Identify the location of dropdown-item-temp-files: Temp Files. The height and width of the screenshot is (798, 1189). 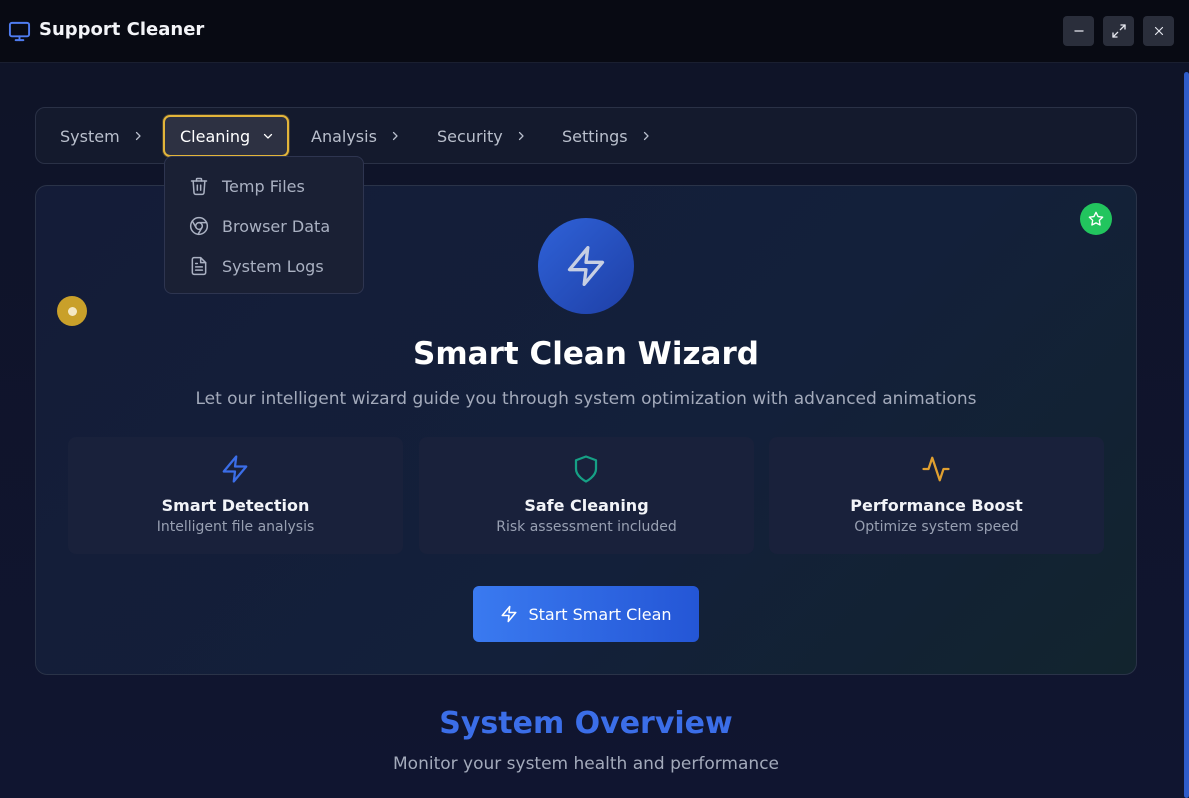
(247, 186).